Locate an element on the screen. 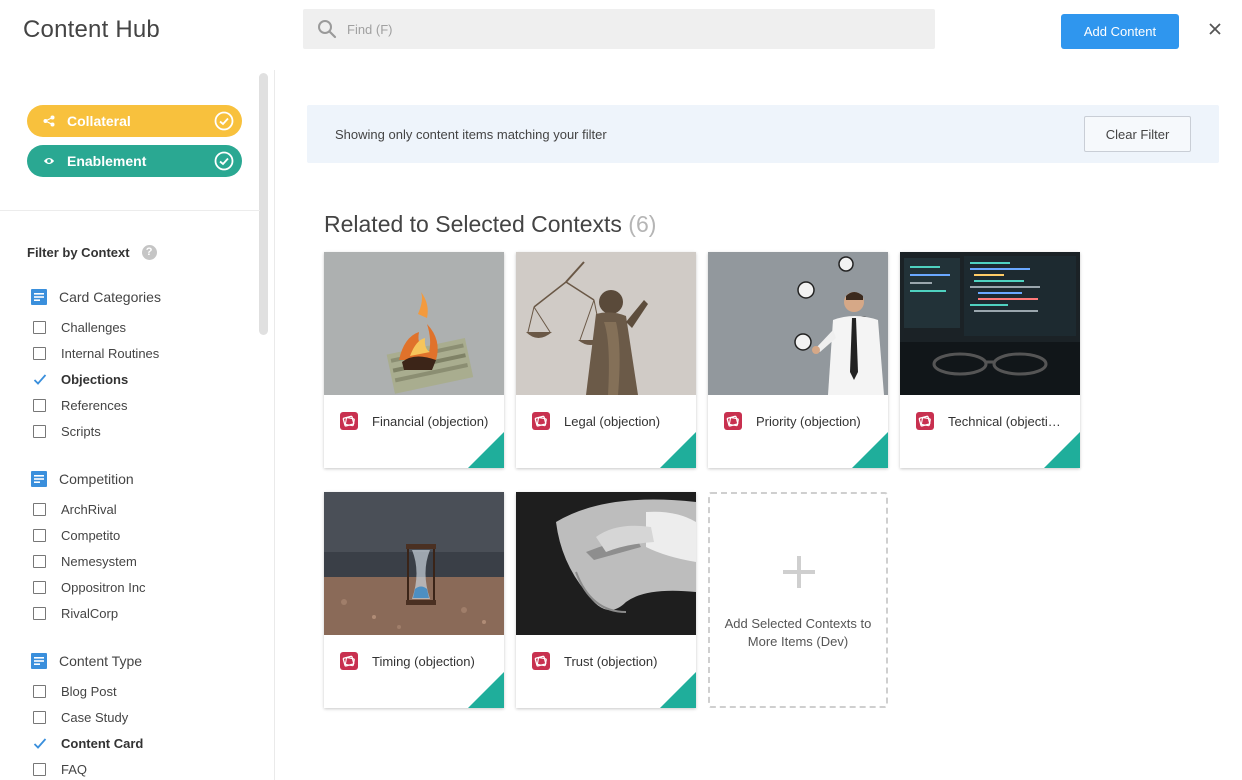  filter-option-nemesystem: Nemesystem is located at coordinates (88, 561).